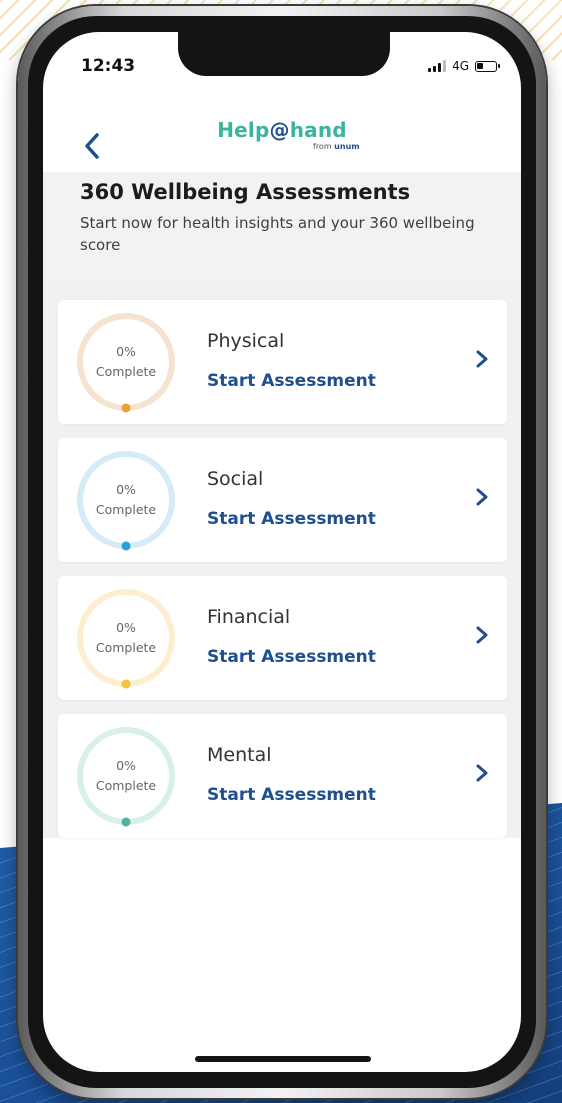 This screenshot has height=1103, width=562. I want to click on page-title: 360 Wellbeing Assessments, so click(245, 192).